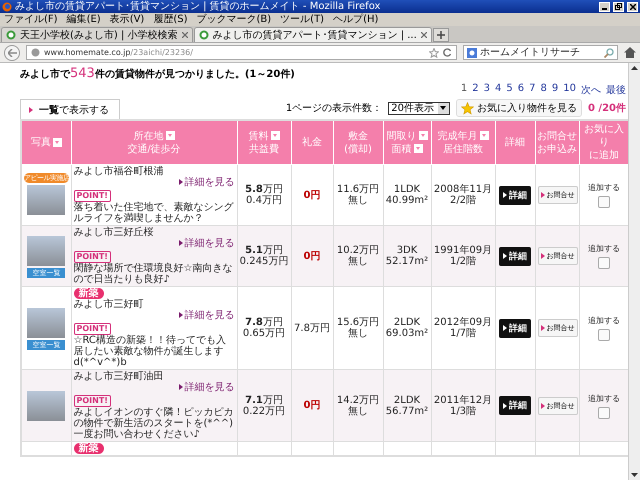 Image resolution: width=640 pixels, height=480 pixels. Describe the element at coordinates (521, 90) in the screenshot. I see `page-link: 6` at that location.